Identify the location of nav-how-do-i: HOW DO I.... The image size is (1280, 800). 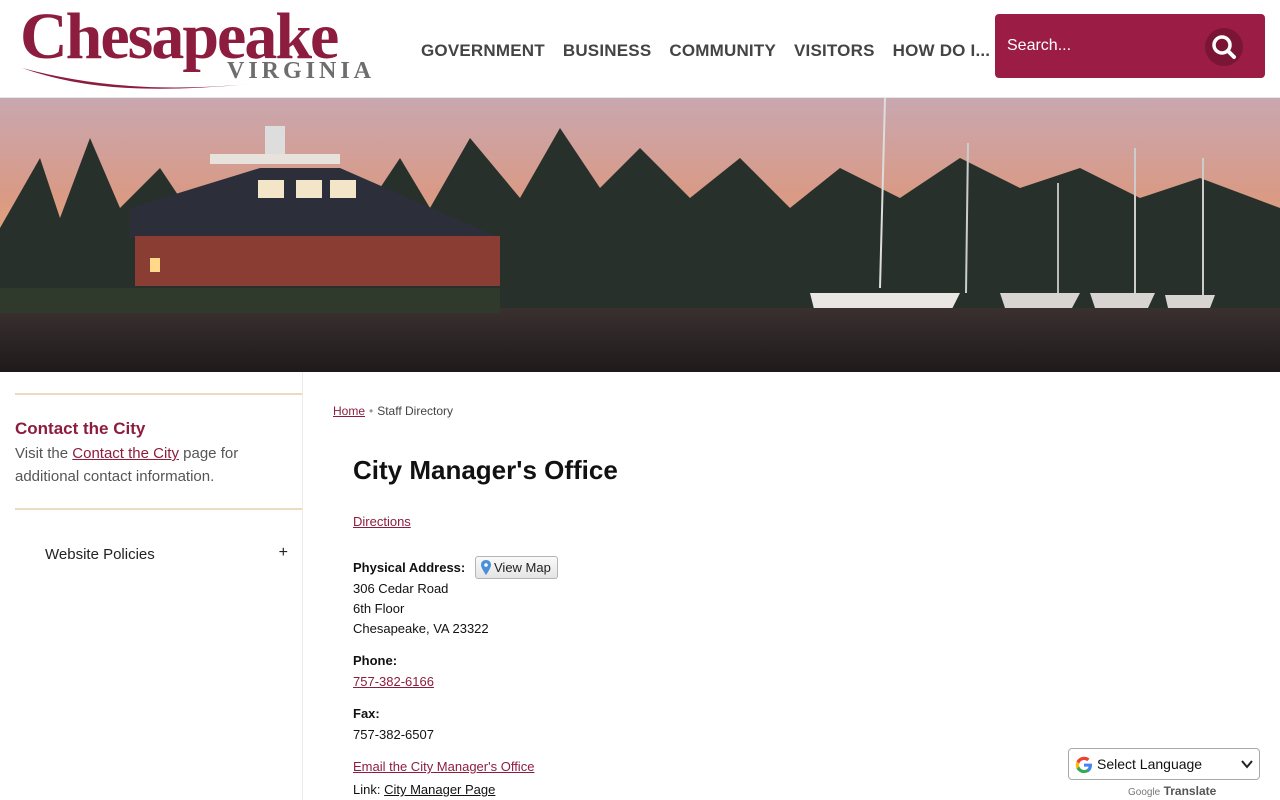
(942, 51).